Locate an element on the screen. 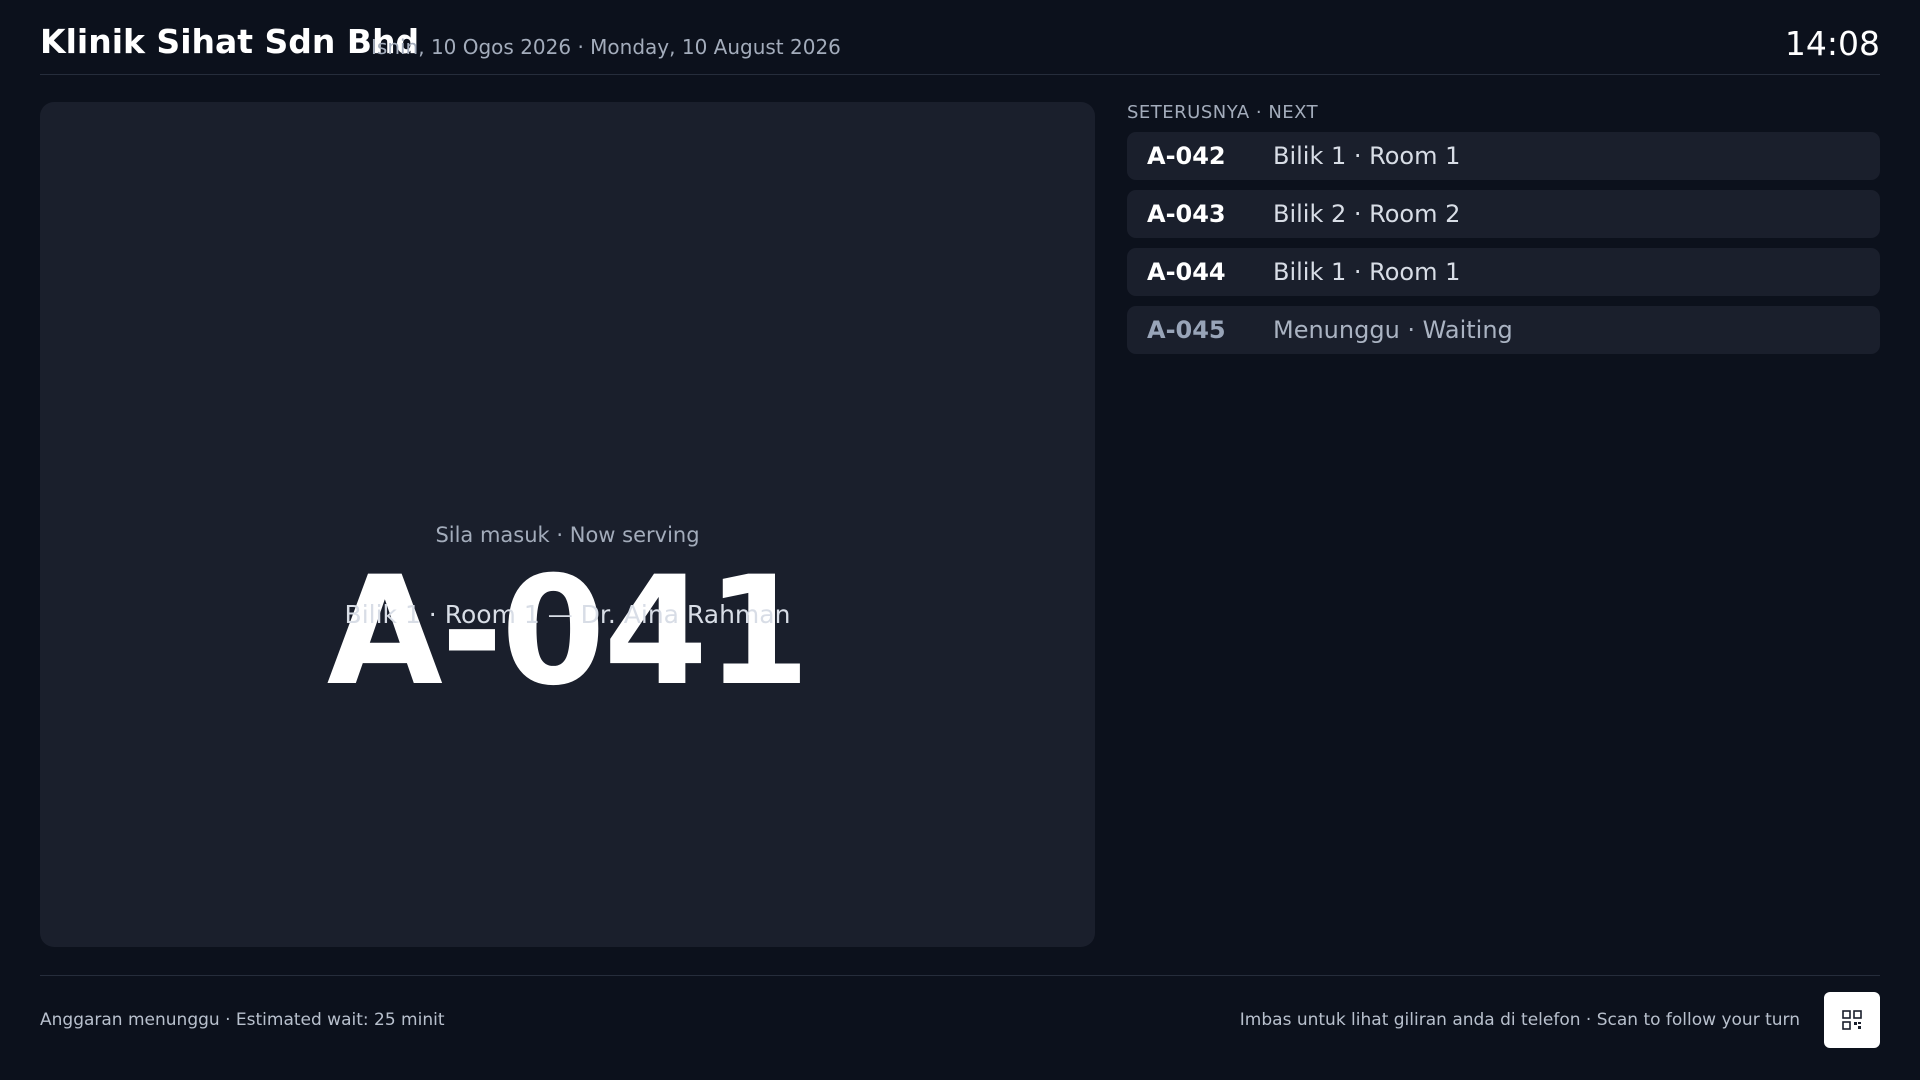 This screenshot has width=1920, height=1080. qr-code-button is located at coordinates (1852, 1020).